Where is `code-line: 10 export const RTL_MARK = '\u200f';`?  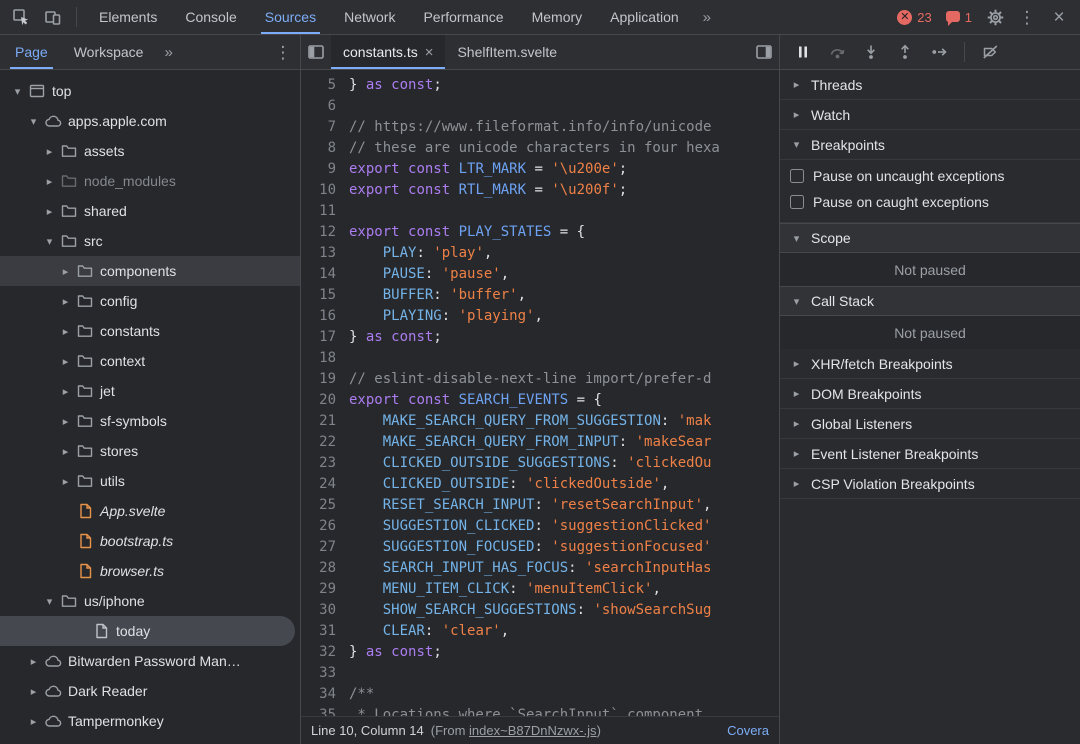 code-line: 10 export const RTL_MARK = '\u200f'; is located at coordinates (540, 190).